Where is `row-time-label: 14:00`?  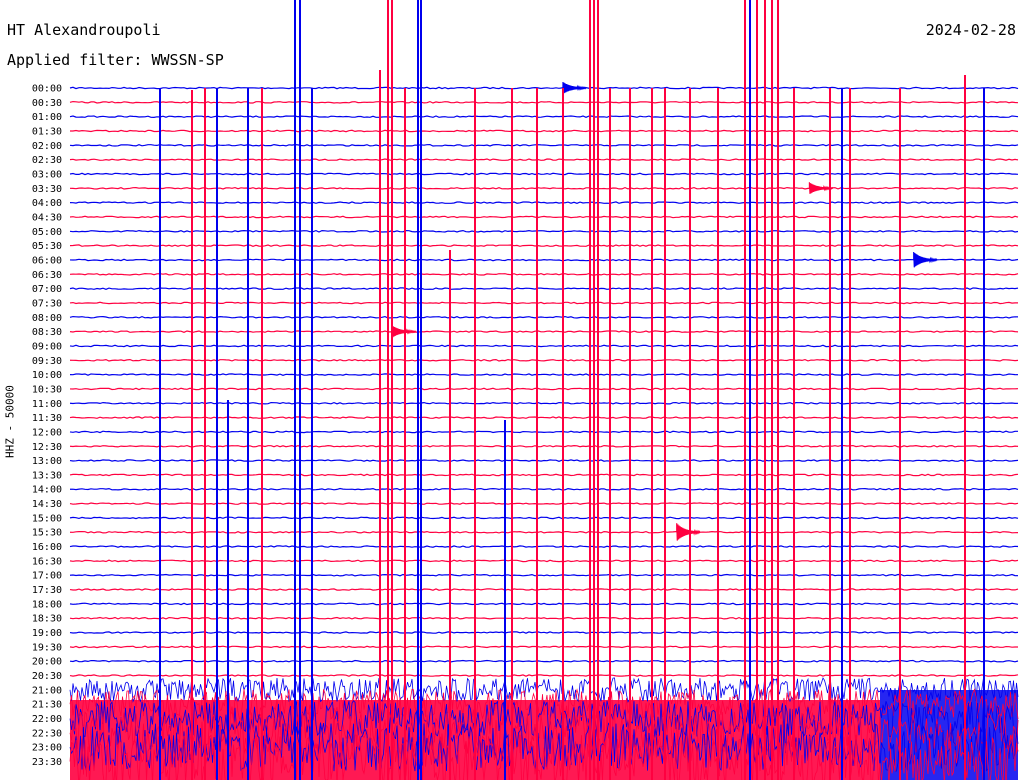
row-time-label: 14:00 is located at coordinates (47, 490).